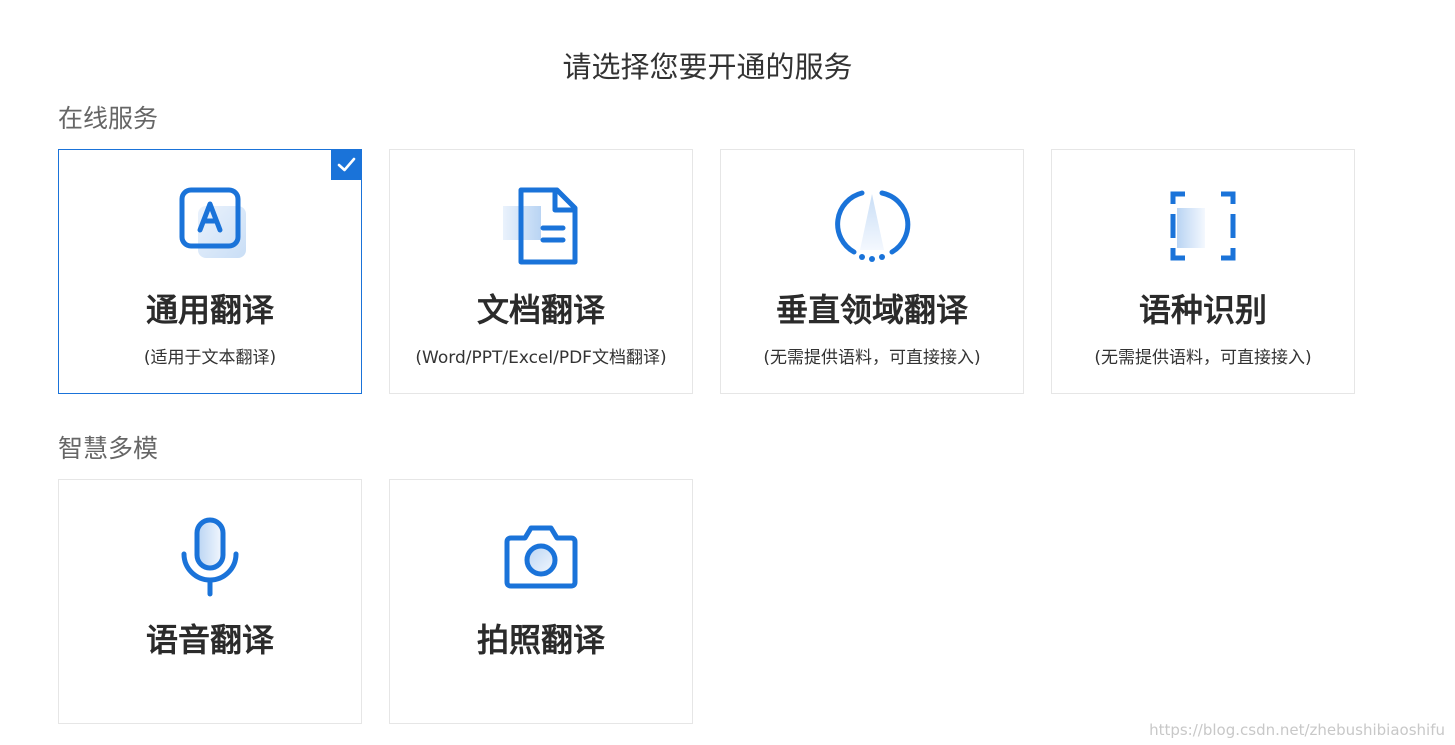 The width and height of the screenshot is (1455, 745). What do you see at coordinates (540, 310) in the screenshot?
I see `card-name: 文档翻译` at bounding box center [540, 310].